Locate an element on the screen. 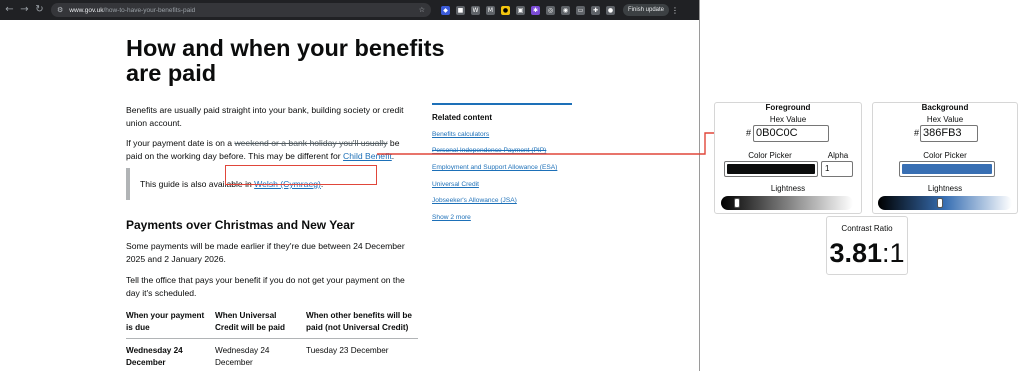  related-link: Benefits calculators is located at coordinates (502, 135).